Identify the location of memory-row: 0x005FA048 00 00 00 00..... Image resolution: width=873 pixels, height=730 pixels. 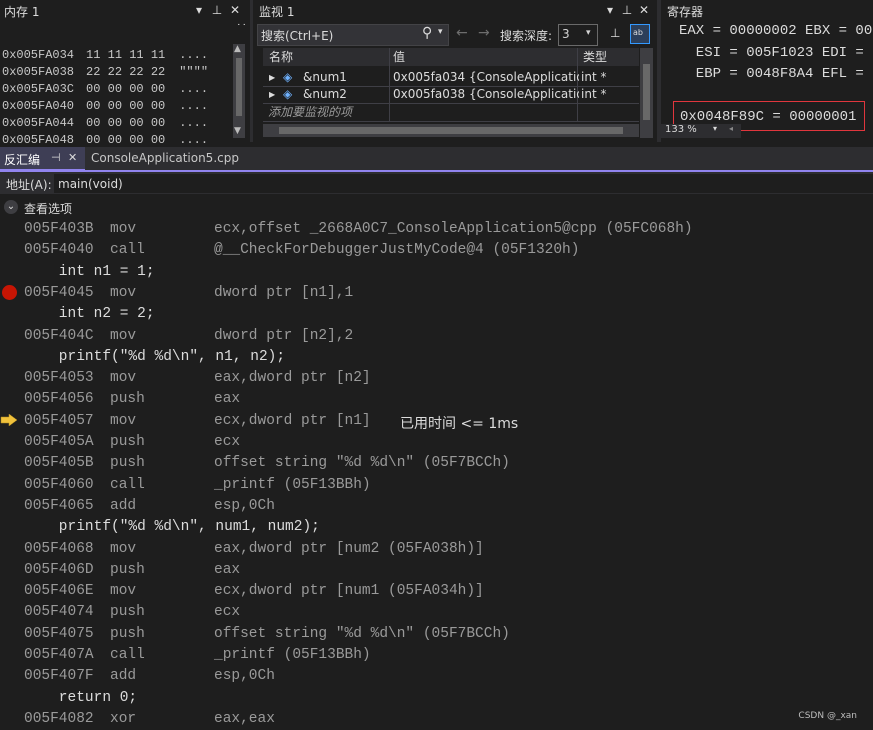
(105, 140).